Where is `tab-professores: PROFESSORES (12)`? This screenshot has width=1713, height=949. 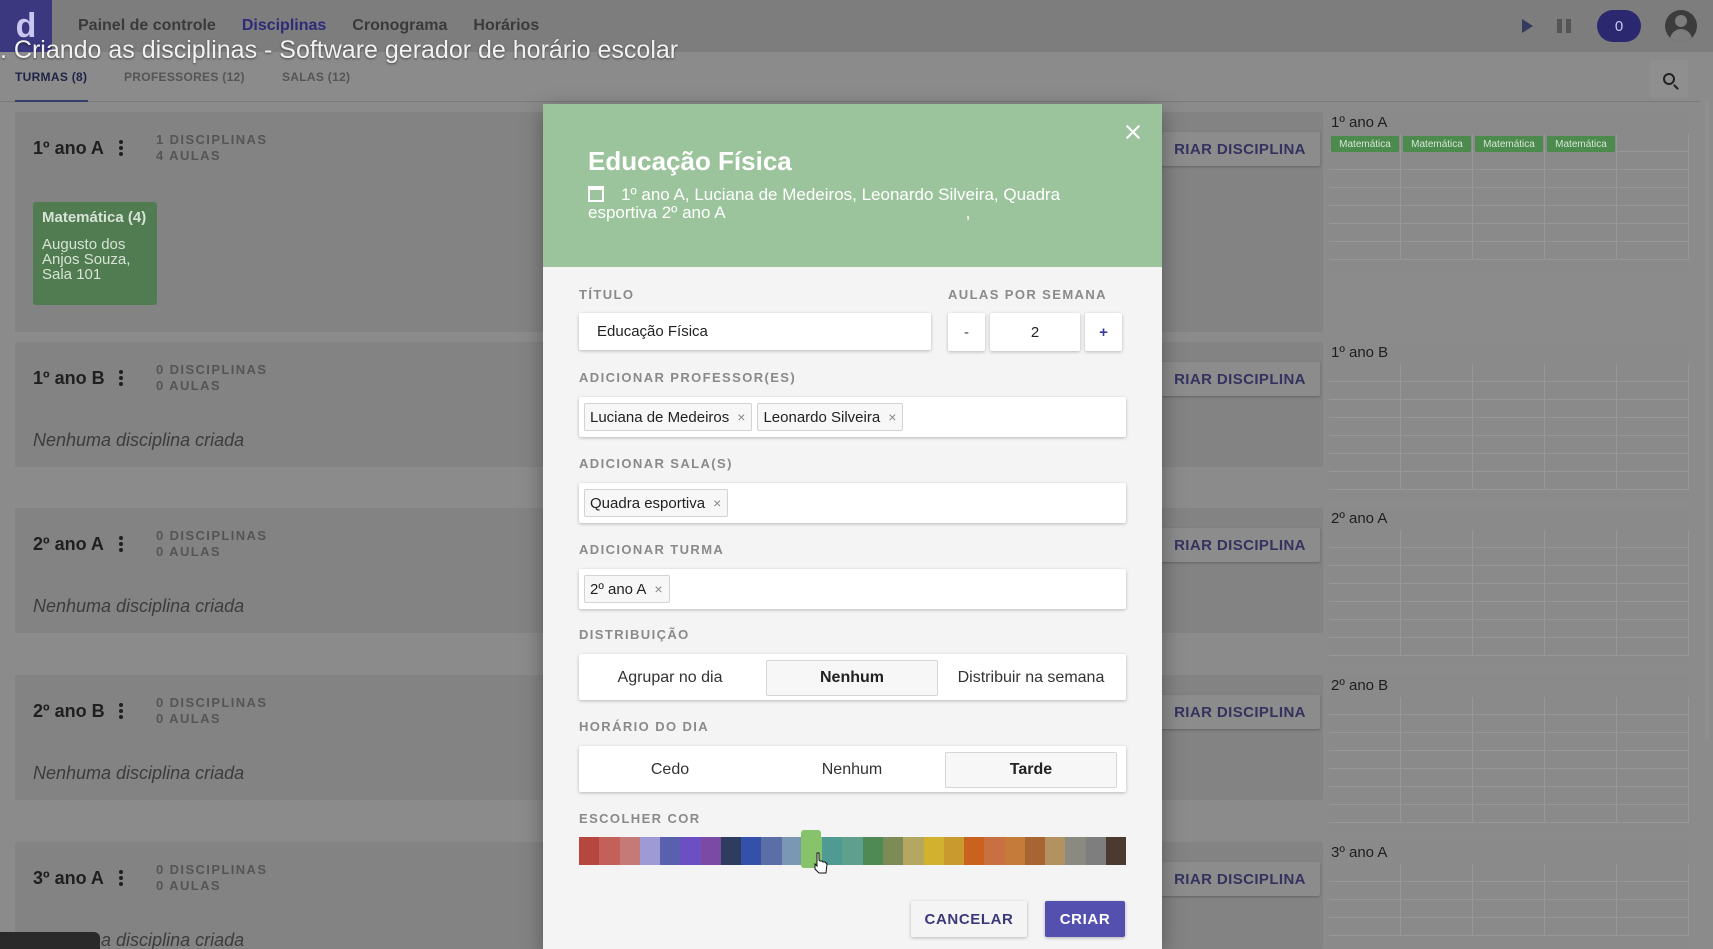 tab-professores: PROFESSORES (12) is located at coordinates (184, 77).